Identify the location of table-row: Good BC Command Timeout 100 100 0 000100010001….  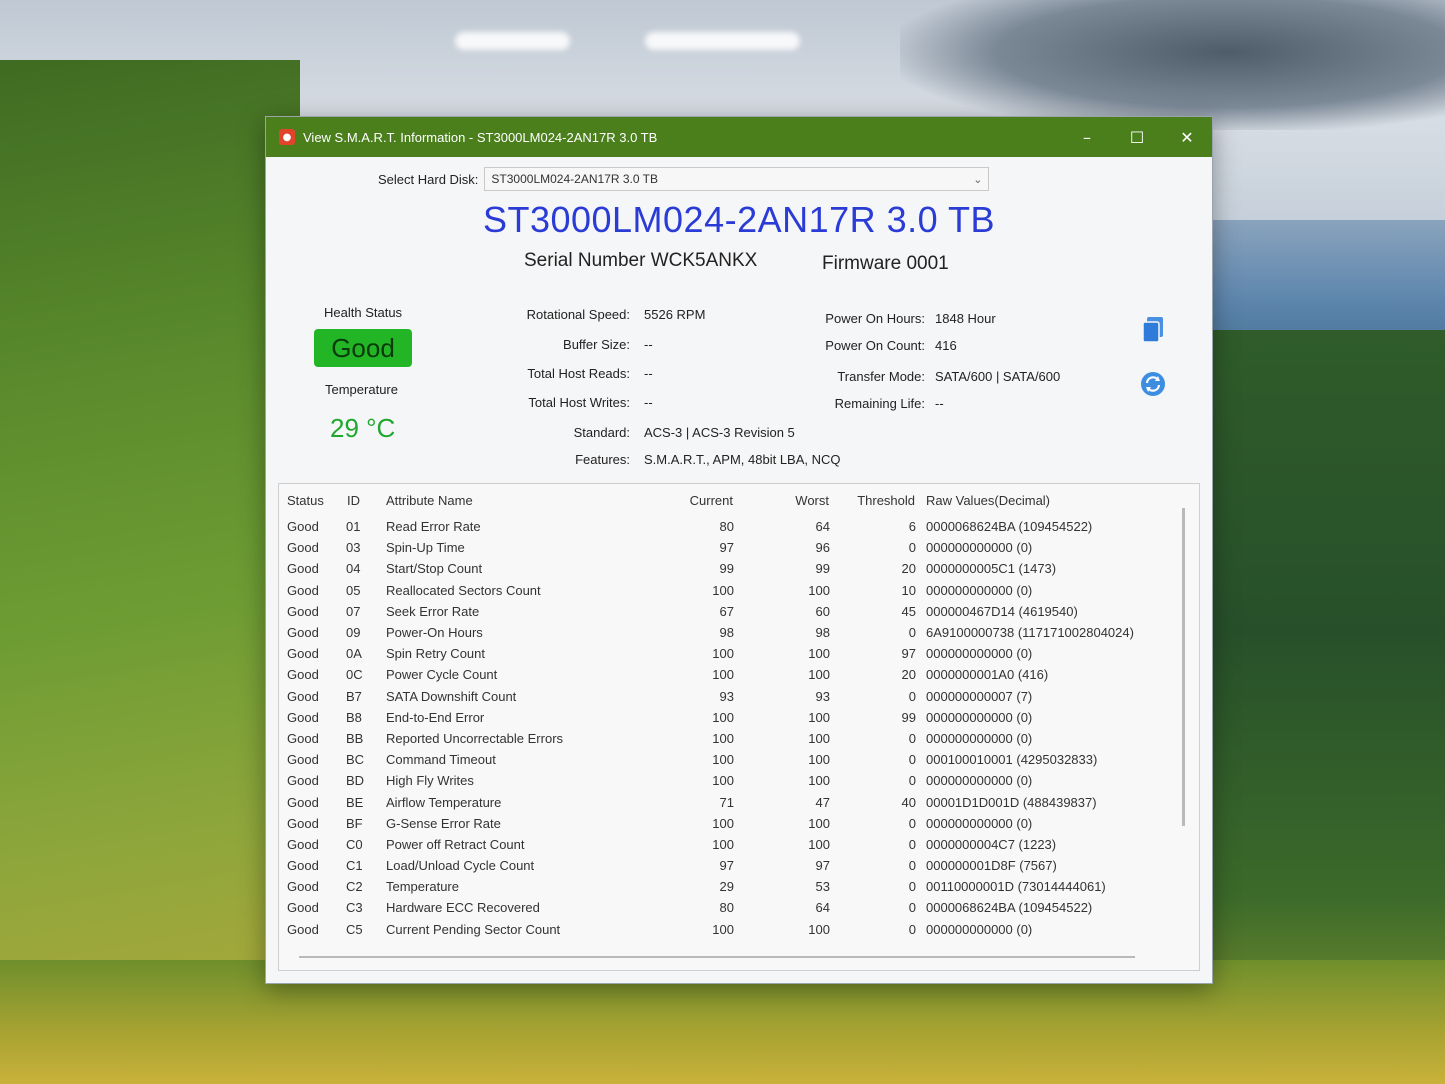
(706, 759).